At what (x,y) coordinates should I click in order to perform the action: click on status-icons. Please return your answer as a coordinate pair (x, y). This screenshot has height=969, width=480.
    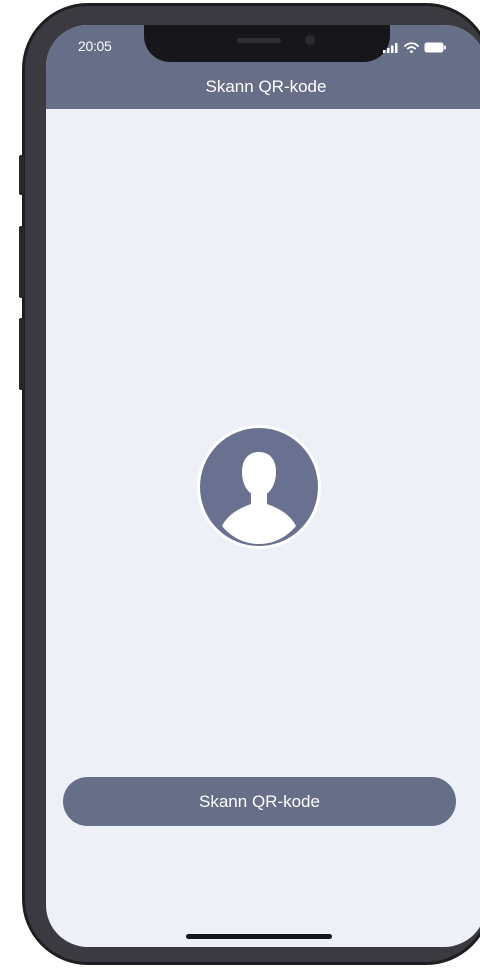
    Looking at the image, I should click on (414, 49).